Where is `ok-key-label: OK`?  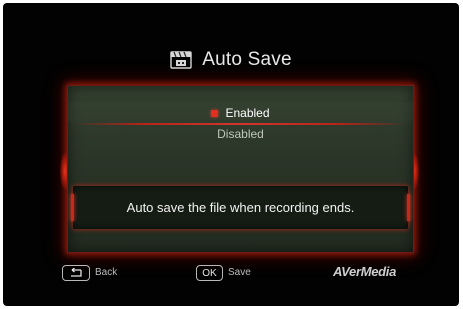
ok-key-label: OK is located at coordinates (209, 273).